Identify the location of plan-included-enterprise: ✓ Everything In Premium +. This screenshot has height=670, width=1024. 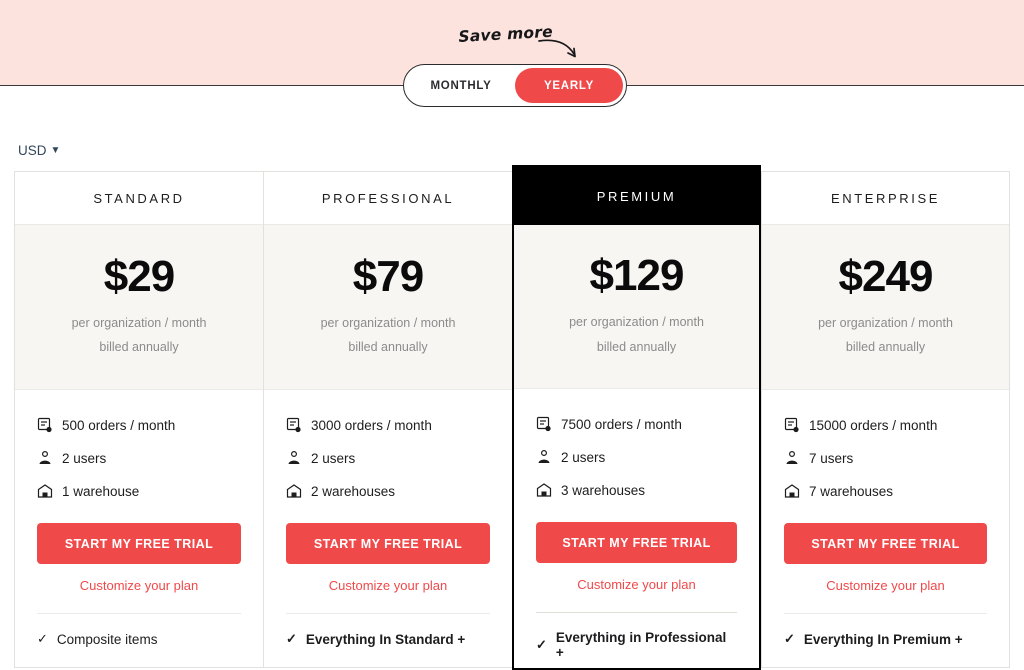
(885, 630).